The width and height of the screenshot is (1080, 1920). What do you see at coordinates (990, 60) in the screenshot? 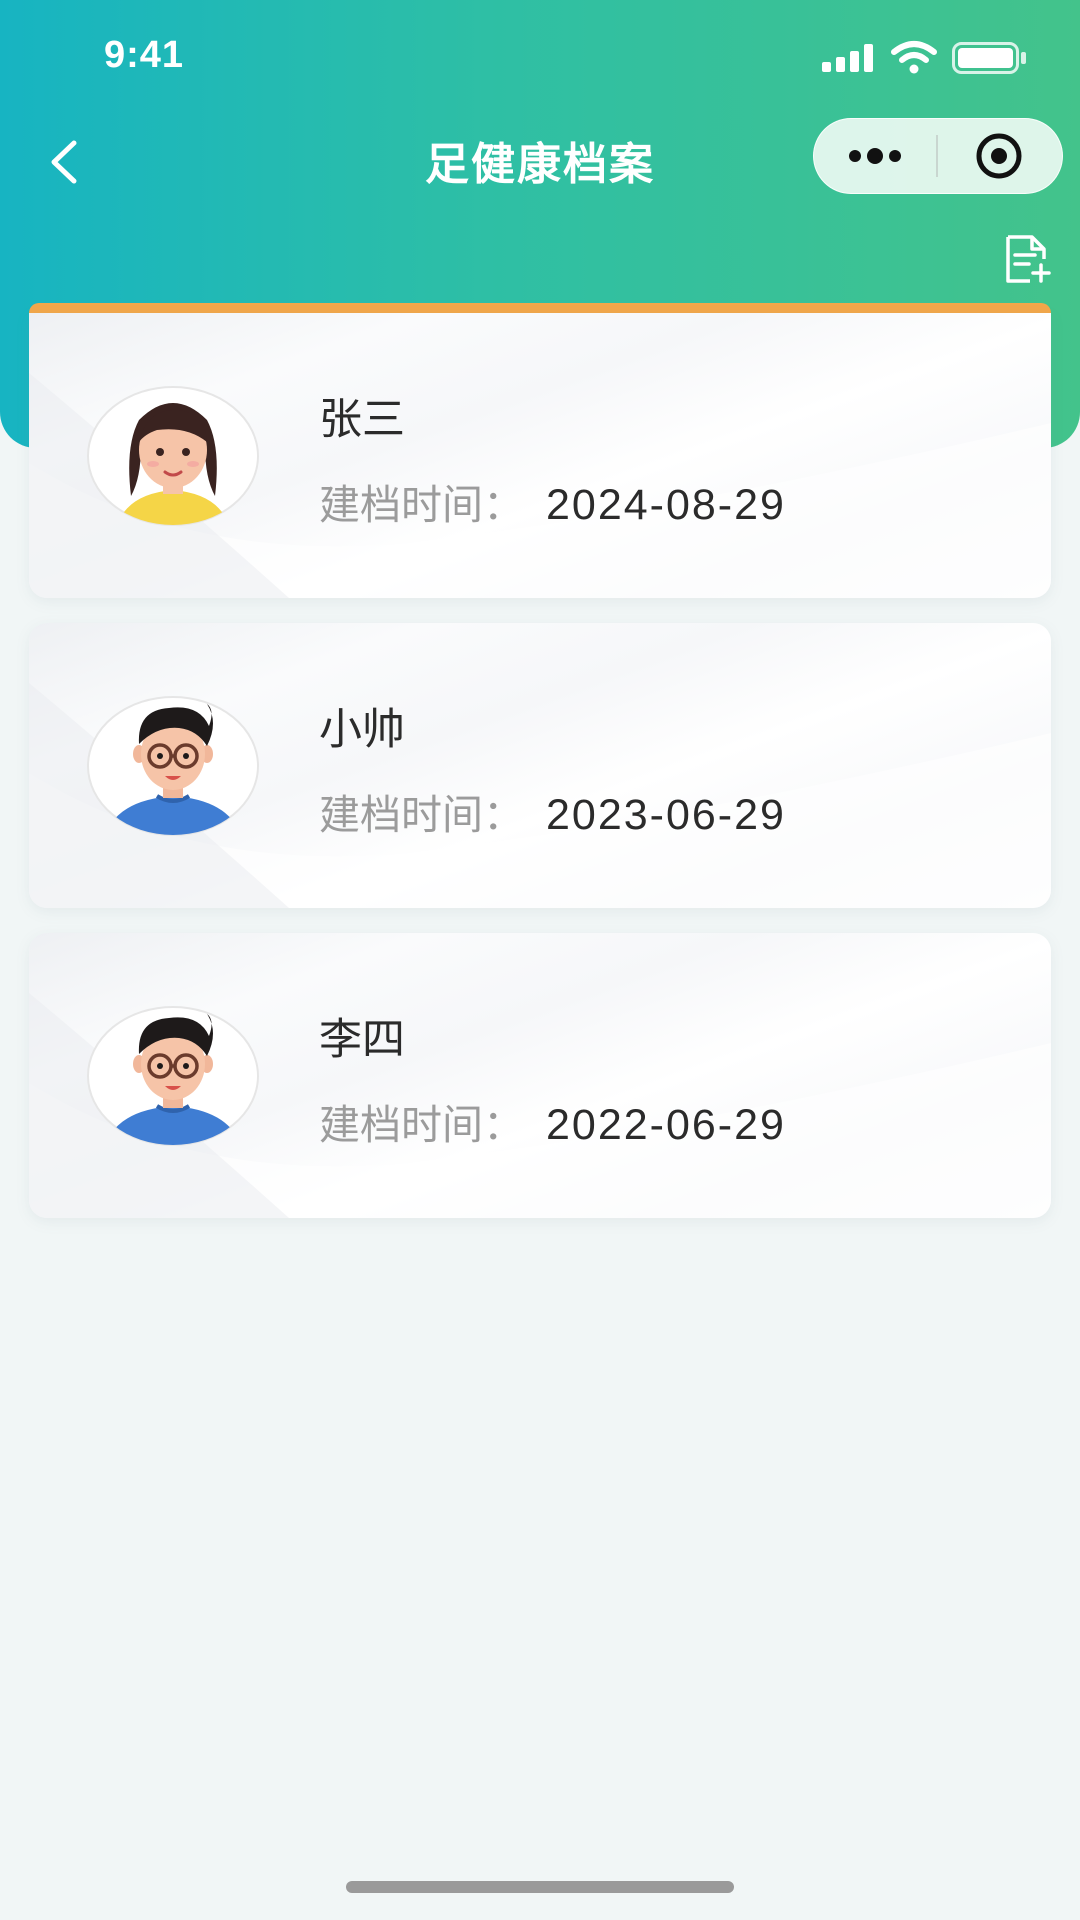
I see `battery-icon` at bounding box center [990, 60].